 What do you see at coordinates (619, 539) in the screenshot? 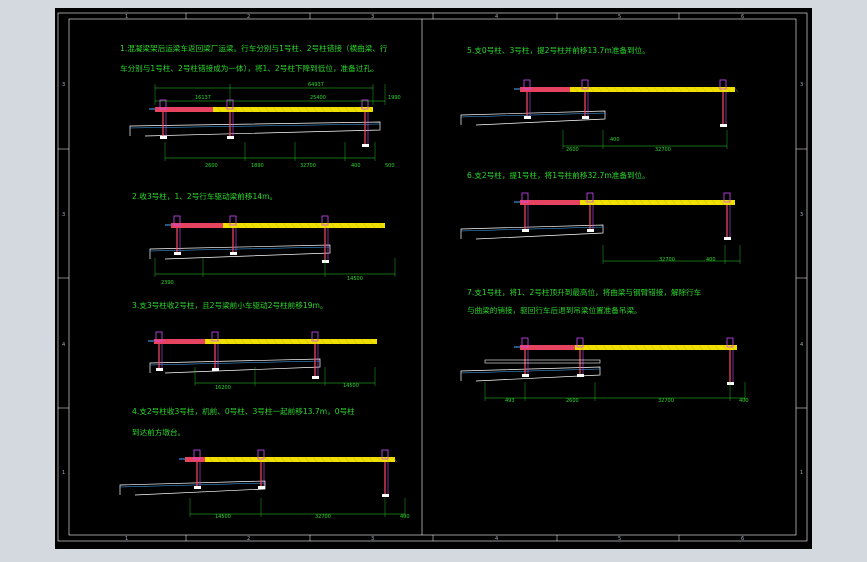
I see `ref-bottom-5: 5` at bounding box center [619, 539].